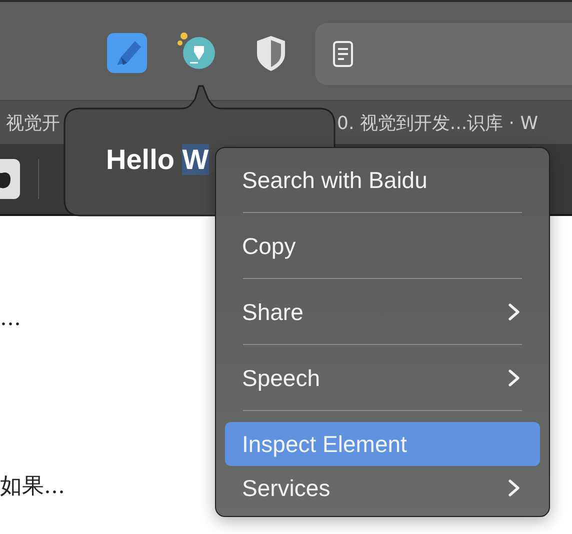 This screenshot has height=534, width=572. What do you see at coordinates (437, 122) in the screenshot?
I see `tab: 0. 视觉到开发...识库 · W` at bounding box center [437, 122].